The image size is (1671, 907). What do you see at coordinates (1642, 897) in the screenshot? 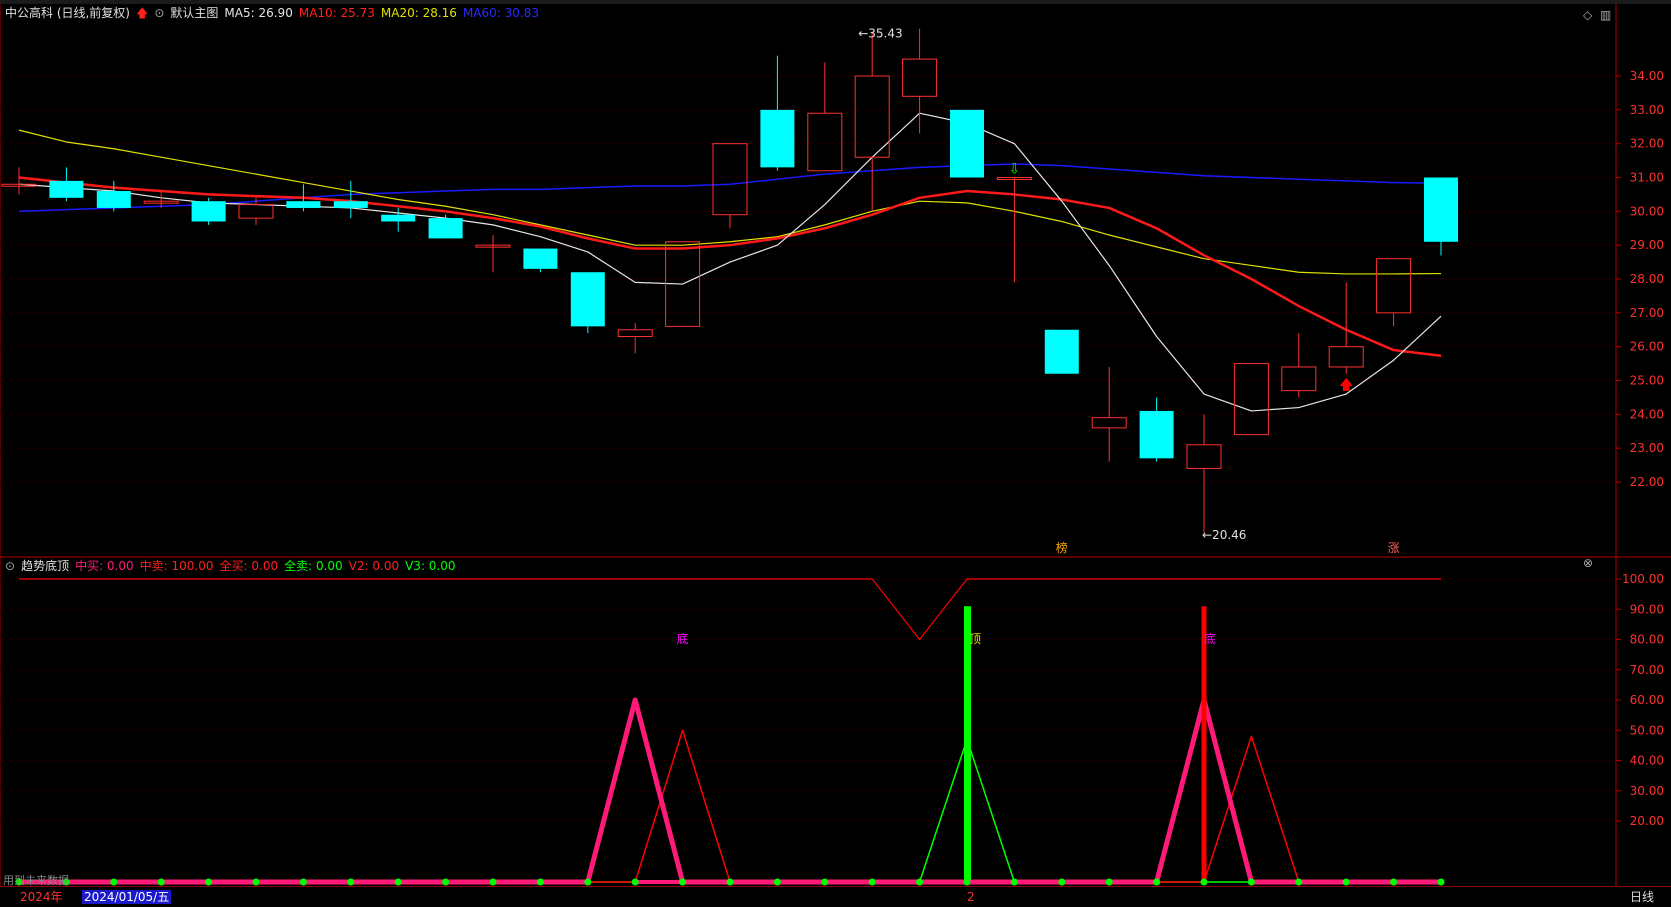
I see `period-label: 日线` at bounding box center [1642, 897].